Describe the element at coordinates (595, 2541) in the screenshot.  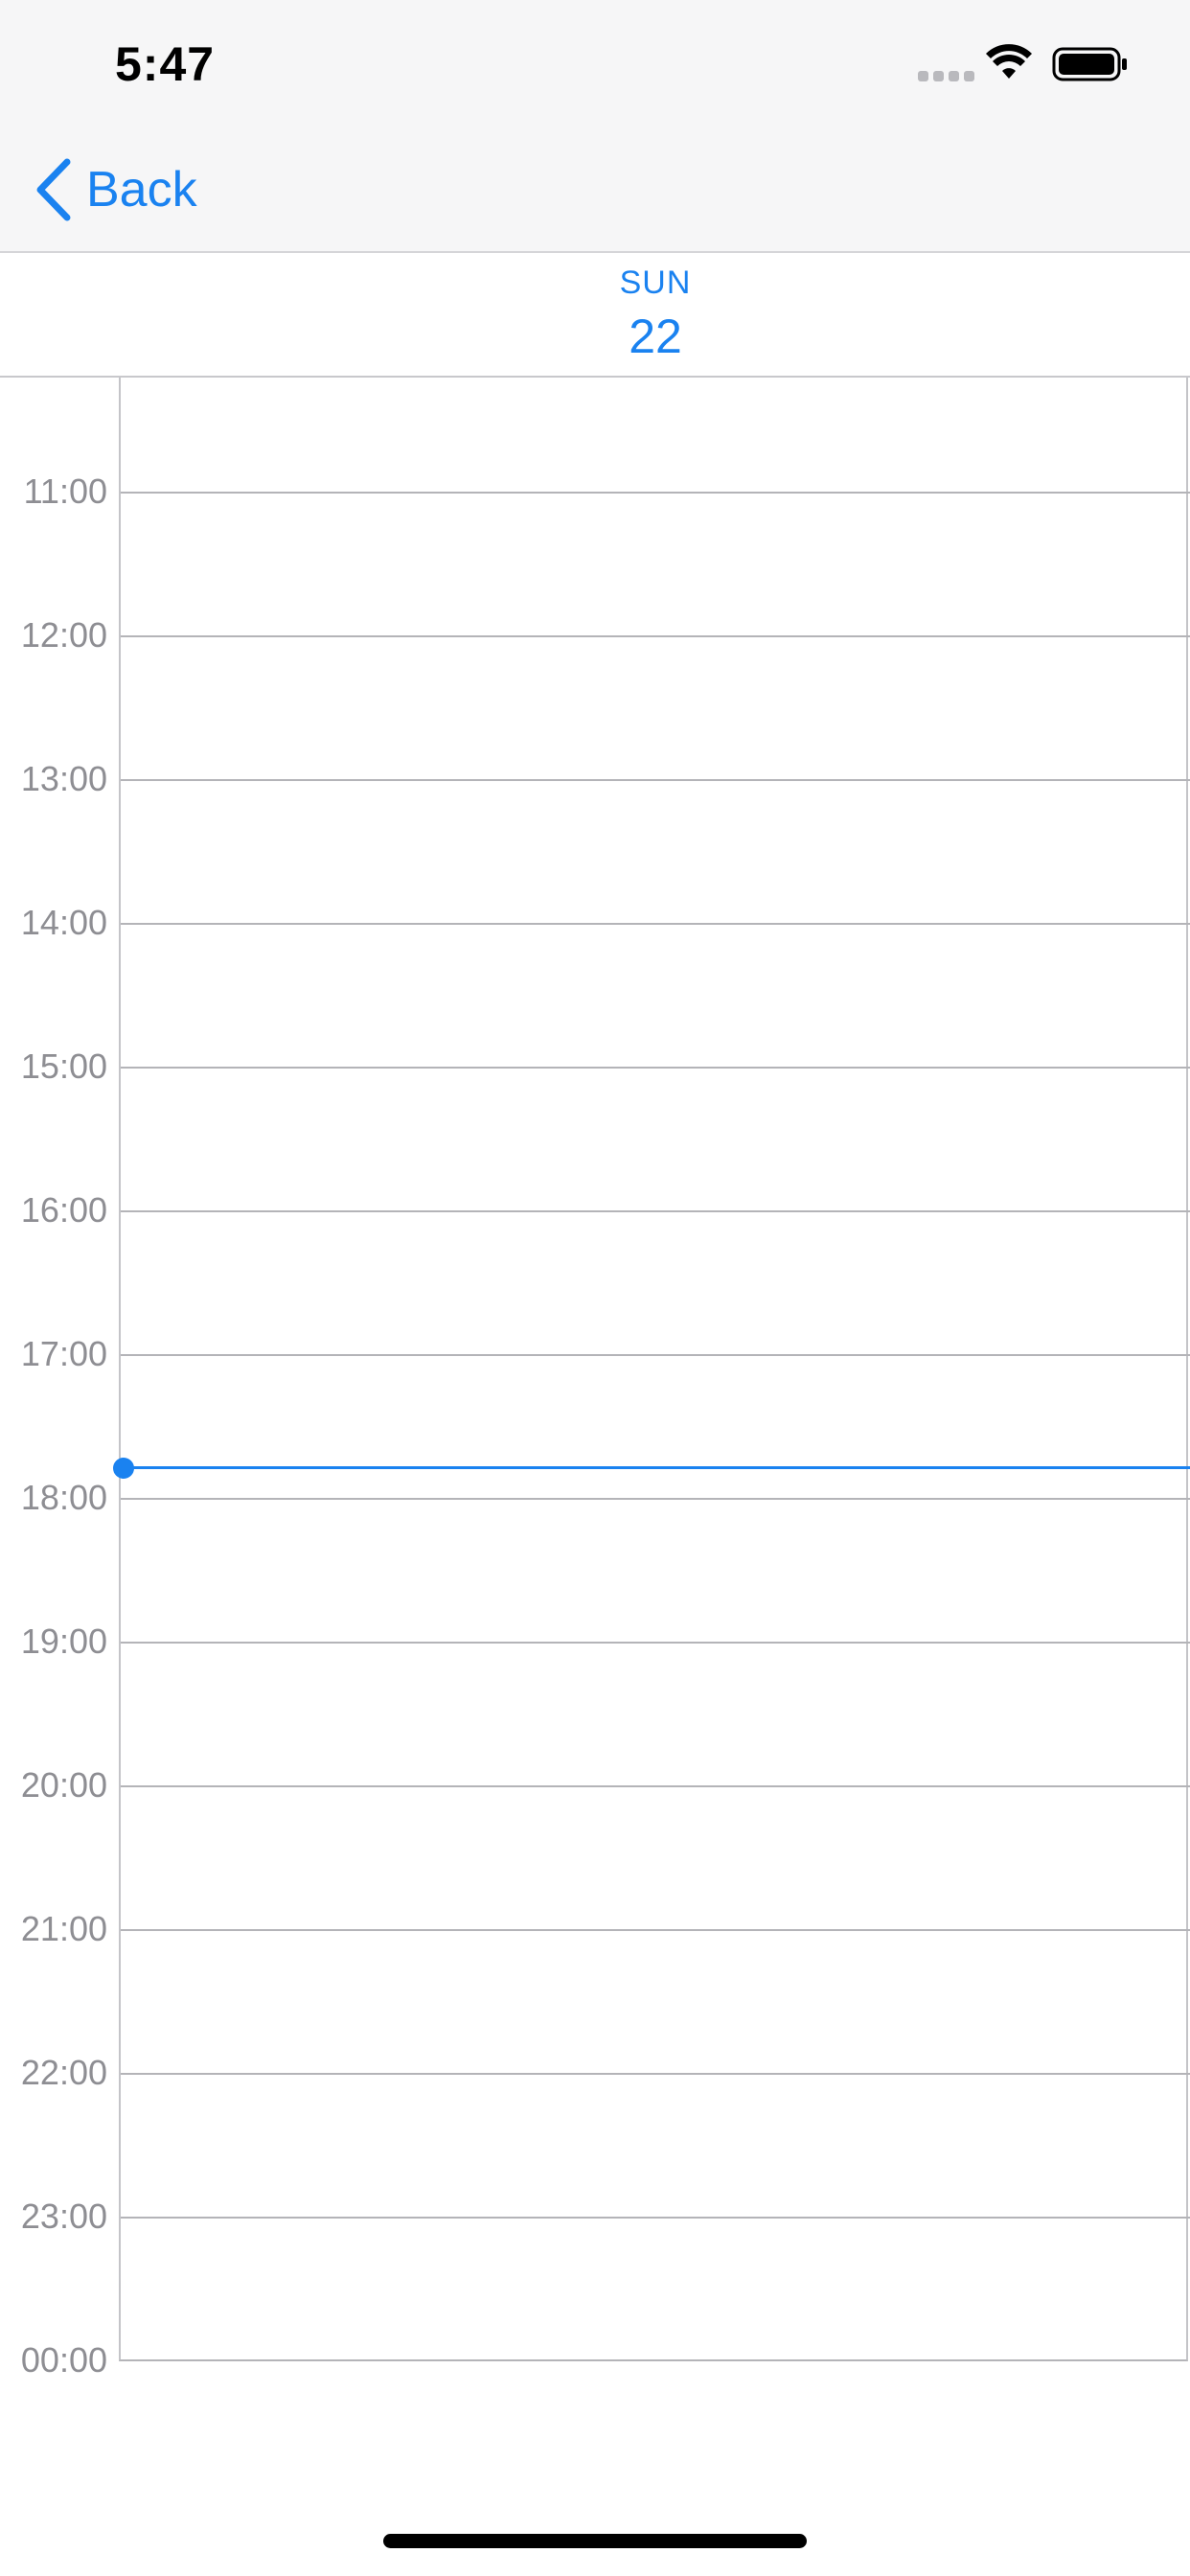
I see `home-indicator` at that location.